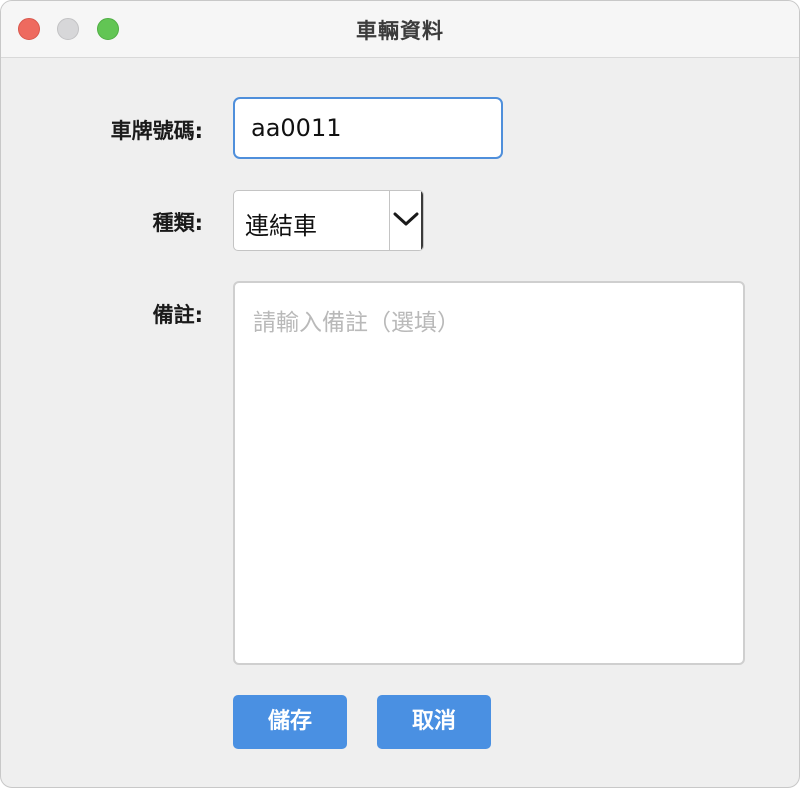 The height and width of the screenshot is (788, 800). I want to click on vehicle-type-selected-value: 連結車, so click(281, 226).